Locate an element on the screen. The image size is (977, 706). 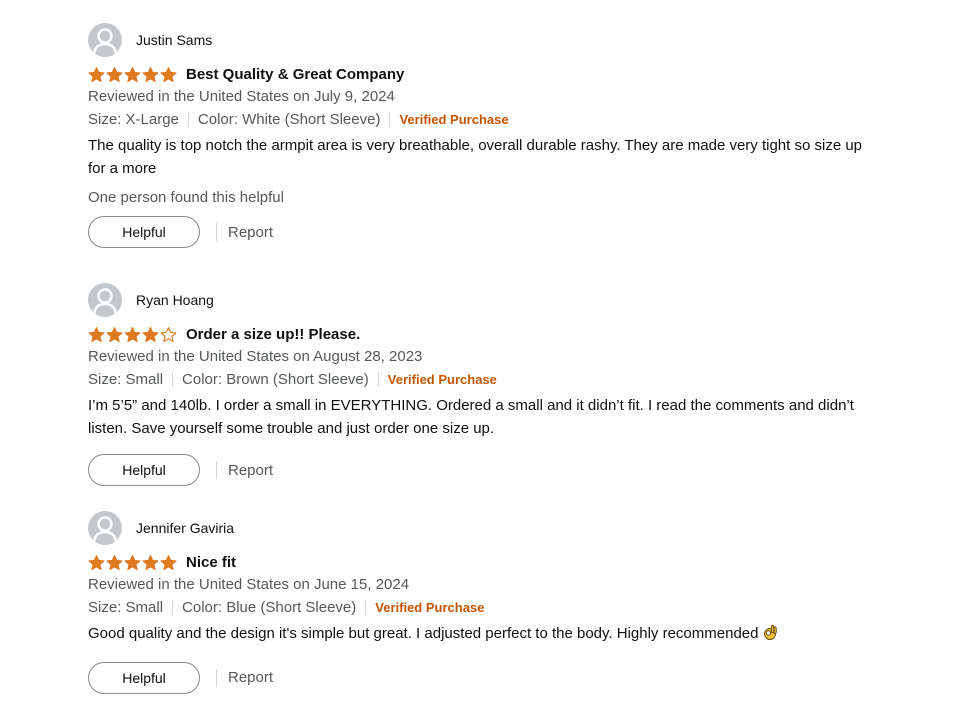
reviewer-name: Jennifer Gaviria is located at coordinates (185, 528).